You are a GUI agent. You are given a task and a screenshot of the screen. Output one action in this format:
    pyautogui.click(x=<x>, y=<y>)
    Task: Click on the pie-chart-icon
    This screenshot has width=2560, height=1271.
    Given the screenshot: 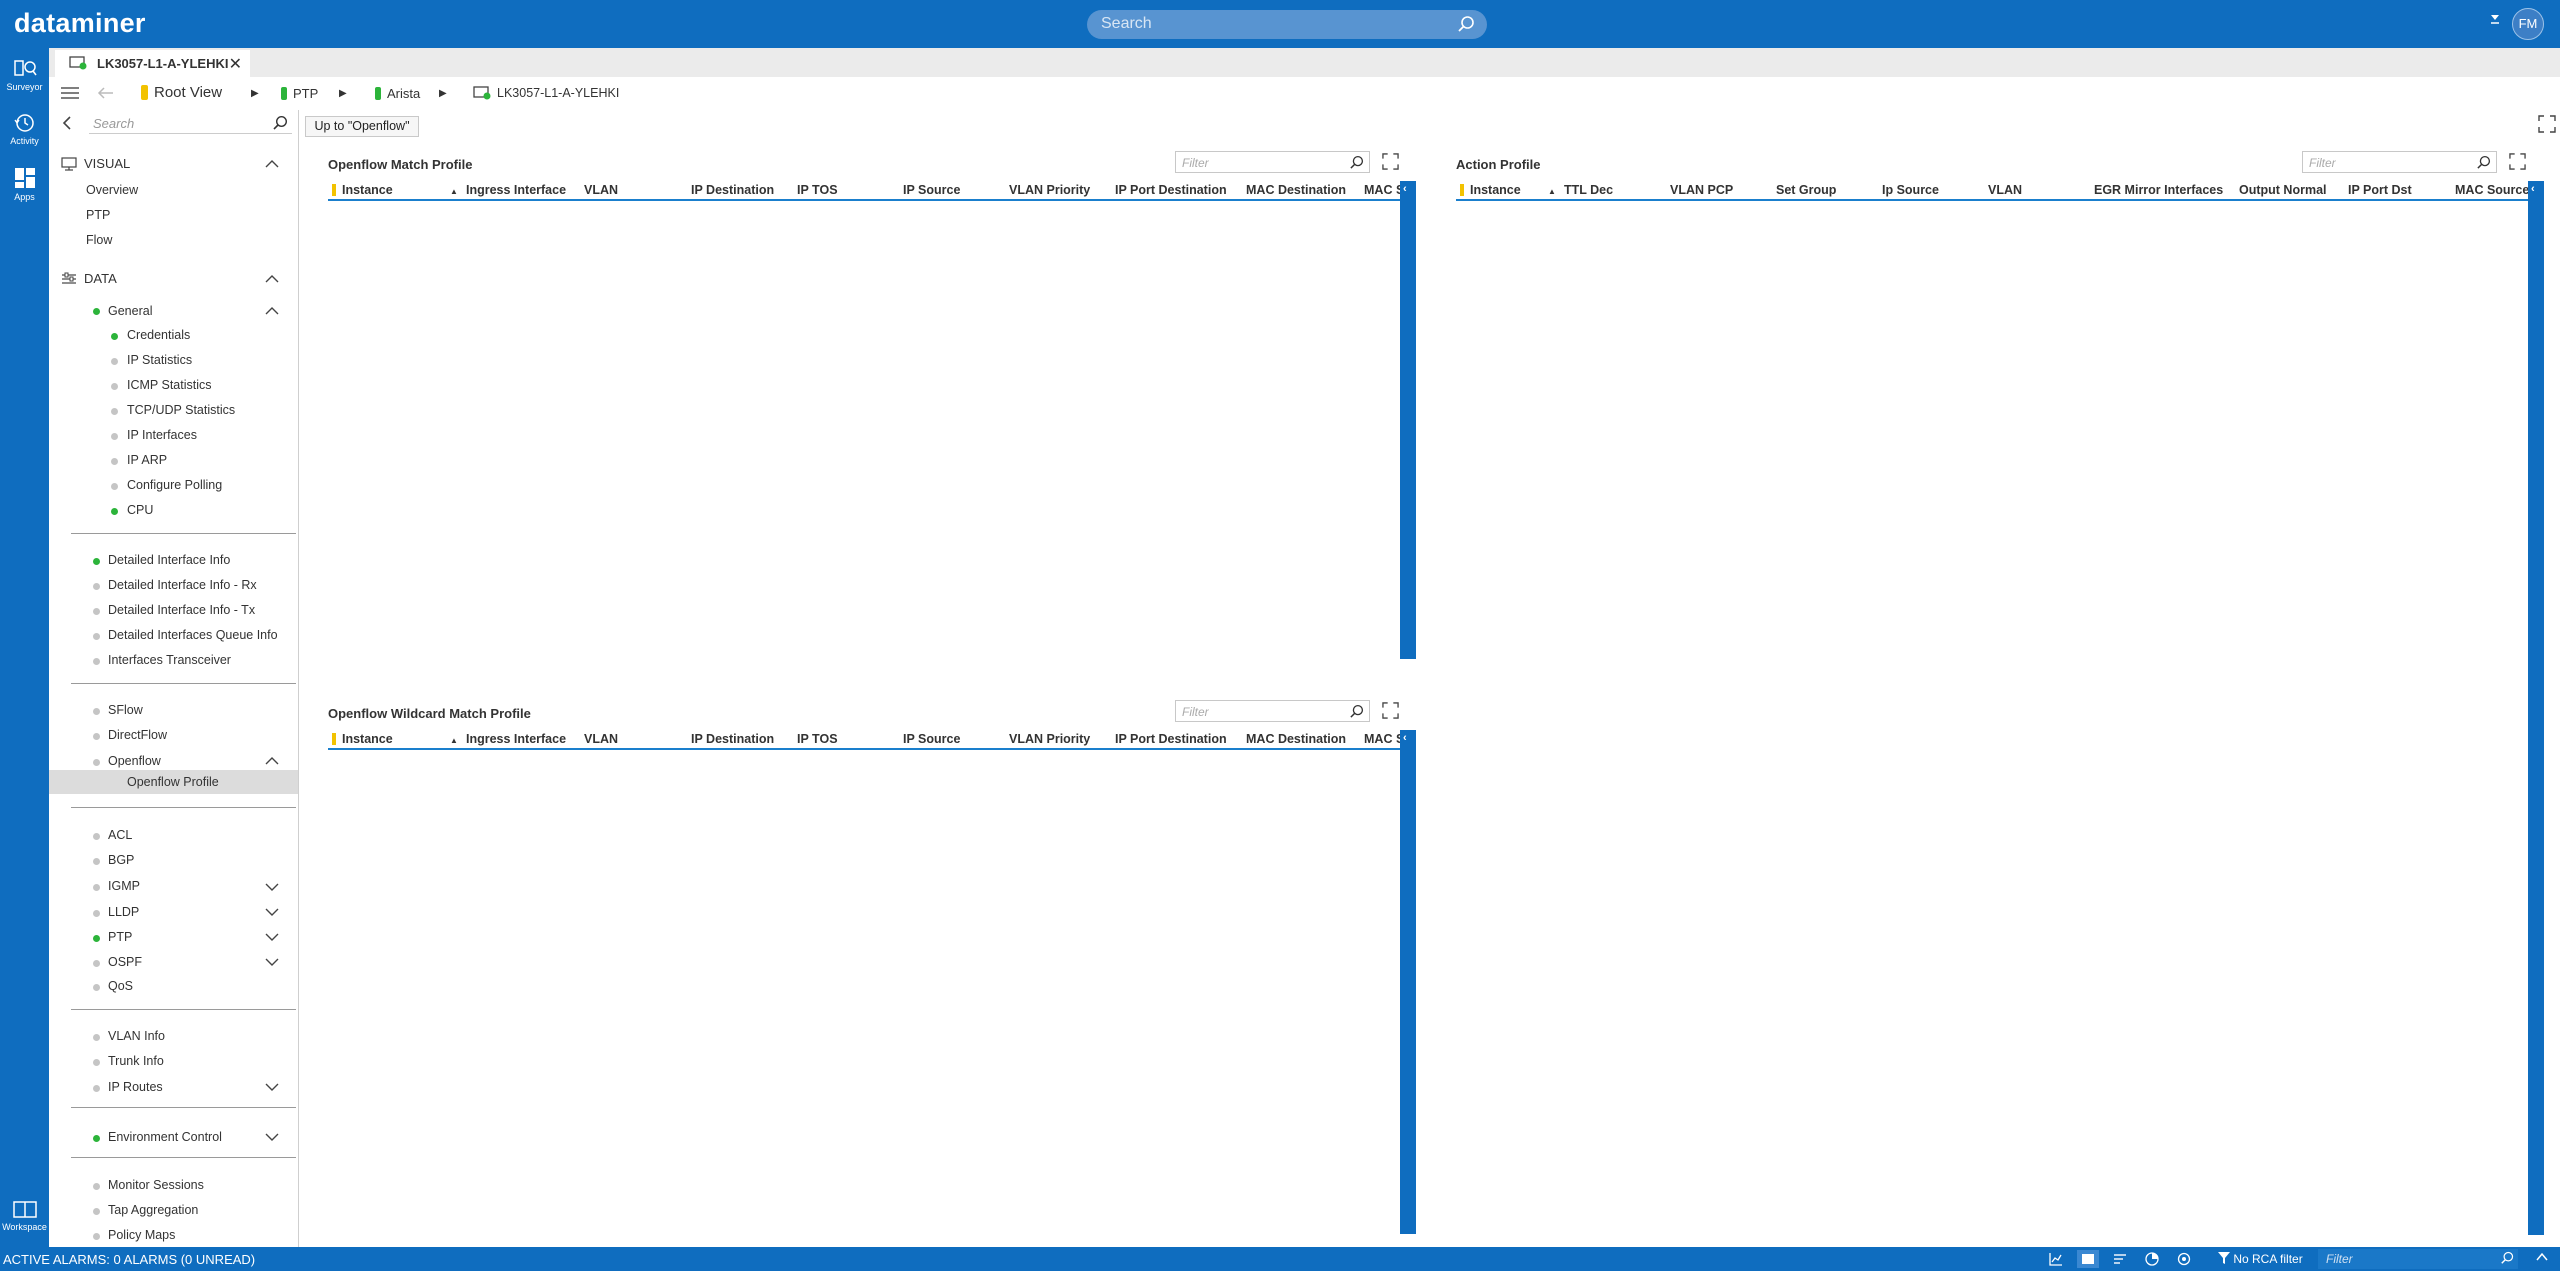 What is the action you would take?
    pyautogui.click(x=2152, y=1259)
    